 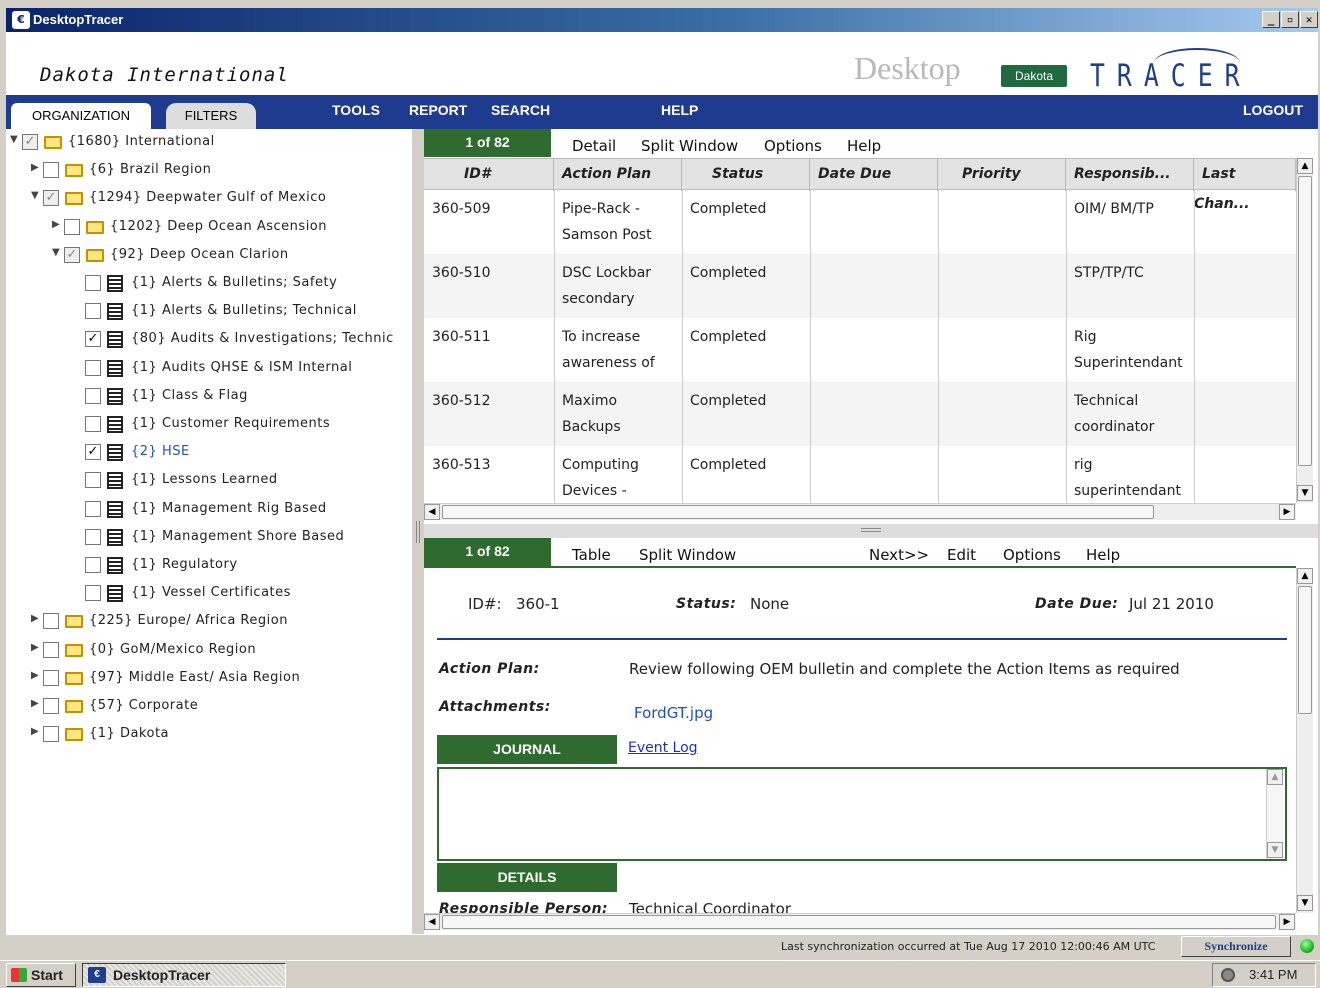 What do you see at coordinates (209, 369) in the screenshot?
I see `tree-item: {1} Audits QHSE & ISM Internal` at bounding box center [209, 369].